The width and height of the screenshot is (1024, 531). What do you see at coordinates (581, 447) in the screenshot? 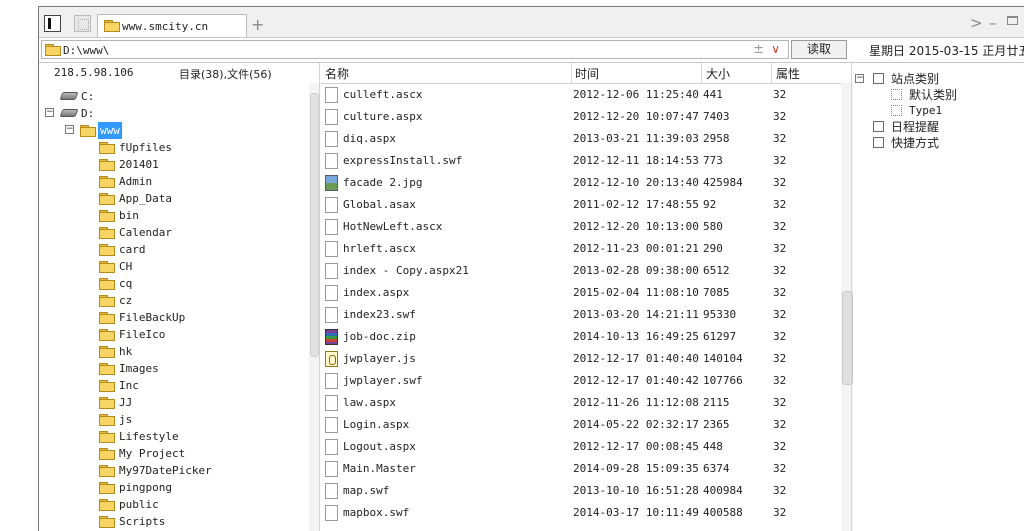
I see `file-row: Logout.aspx 2012-12-17 00:08:45 448 32` at bounding box center [581, 447].